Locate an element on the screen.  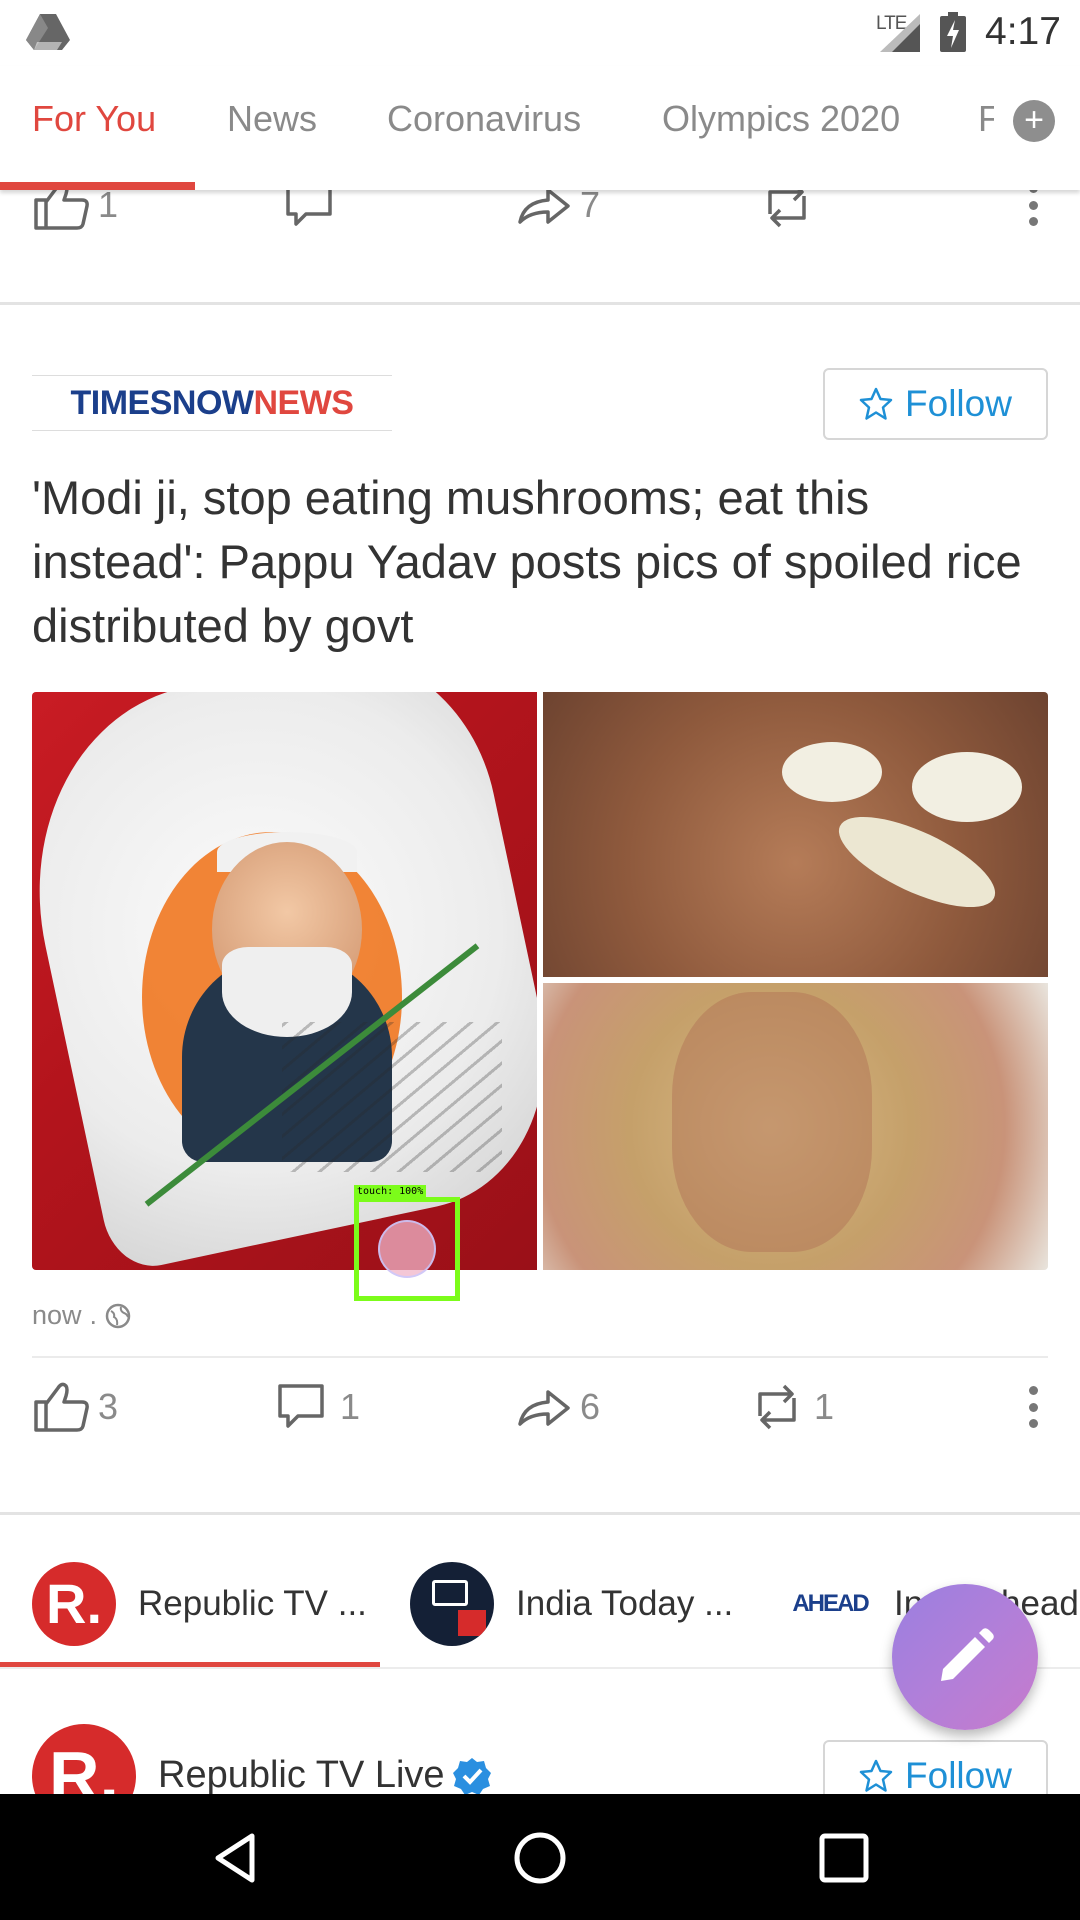
tab-olympics-2020: Olympics 2020 is located at coordinates (781, 119).